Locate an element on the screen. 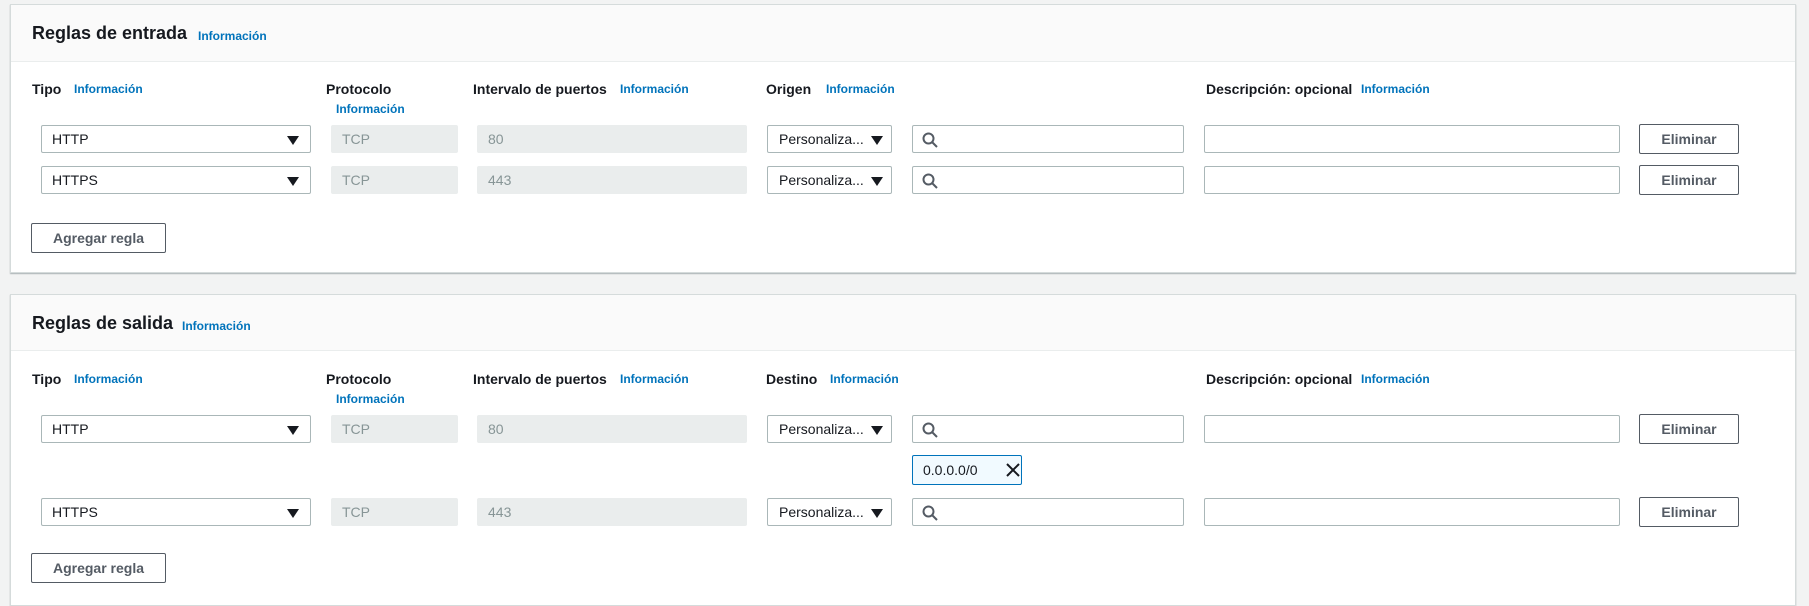 This screenshot has width=1809, height=606. col-origin-label: Origen is located at coordinates (789, 89).